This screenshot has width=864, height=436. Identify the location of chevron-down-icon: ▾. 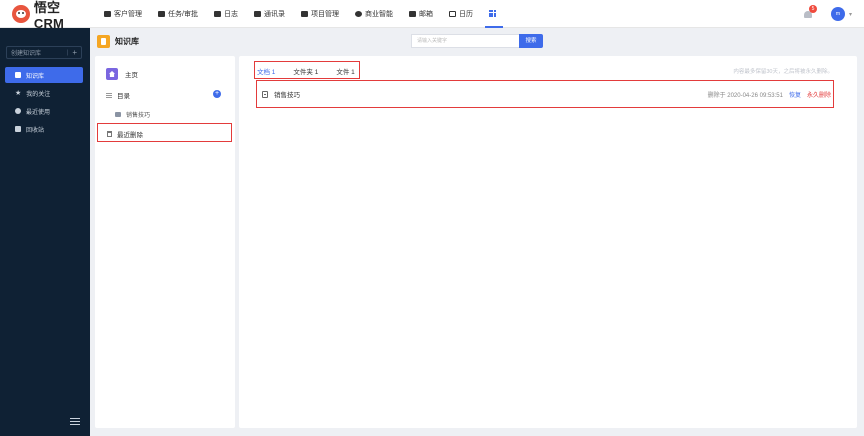
(850, 14).